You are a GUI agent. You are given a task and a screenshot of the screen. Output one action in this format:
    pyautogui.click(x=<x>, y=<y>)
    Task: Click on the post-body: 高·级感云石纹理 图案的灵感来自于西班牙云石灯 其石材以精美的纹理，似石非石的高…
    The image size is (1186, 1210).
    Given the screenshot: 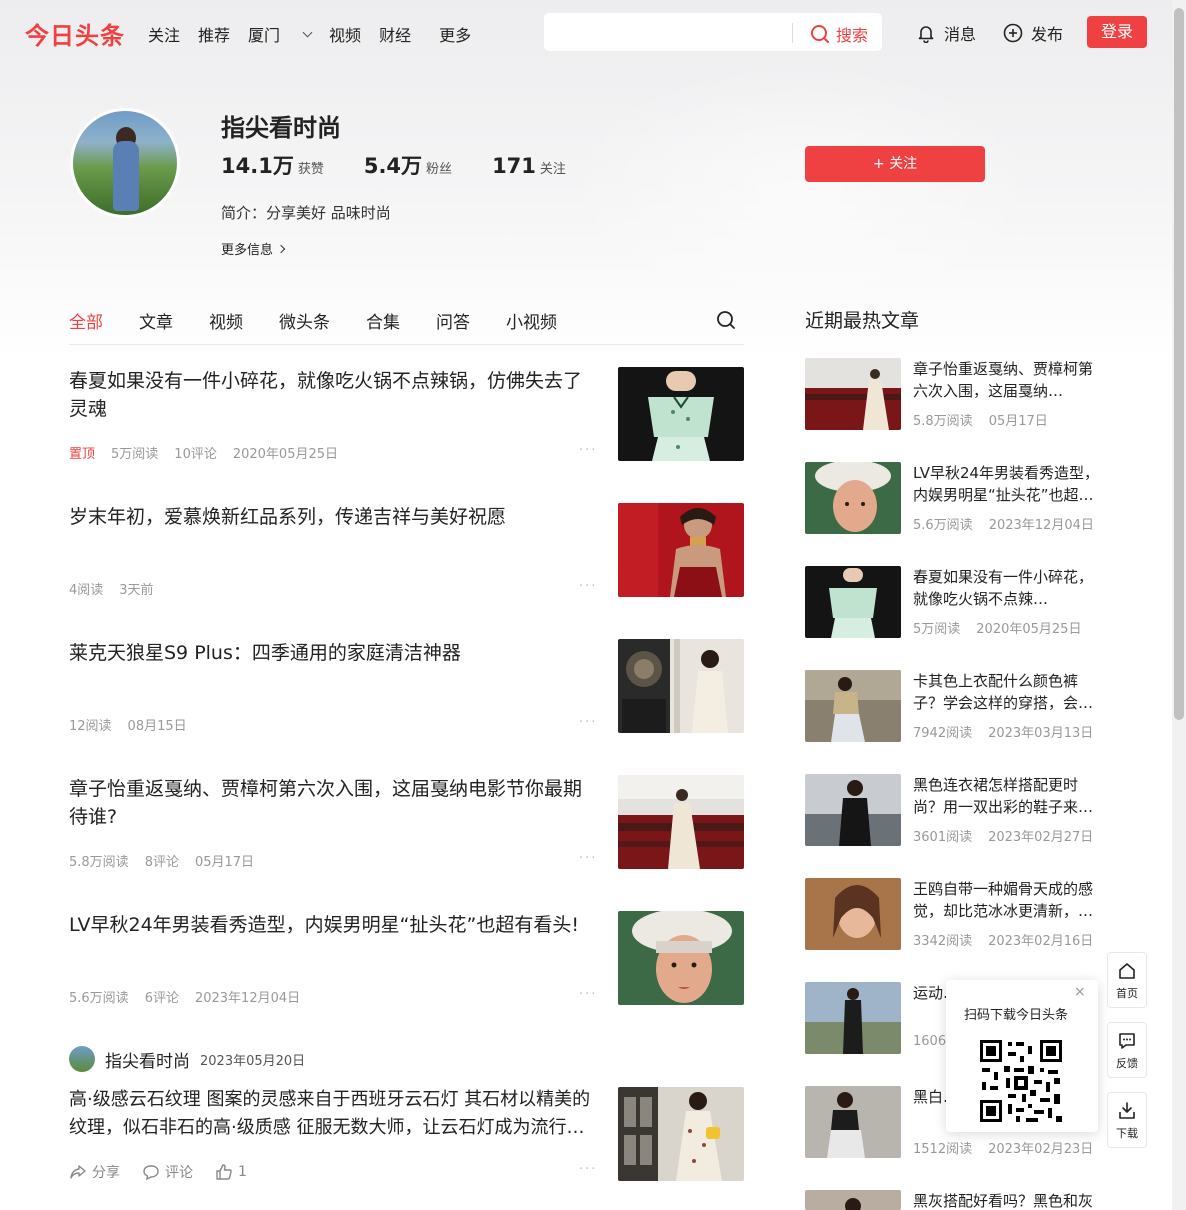 What is the action you would take?
    pyautogui.click(x=331, y=1114)
    